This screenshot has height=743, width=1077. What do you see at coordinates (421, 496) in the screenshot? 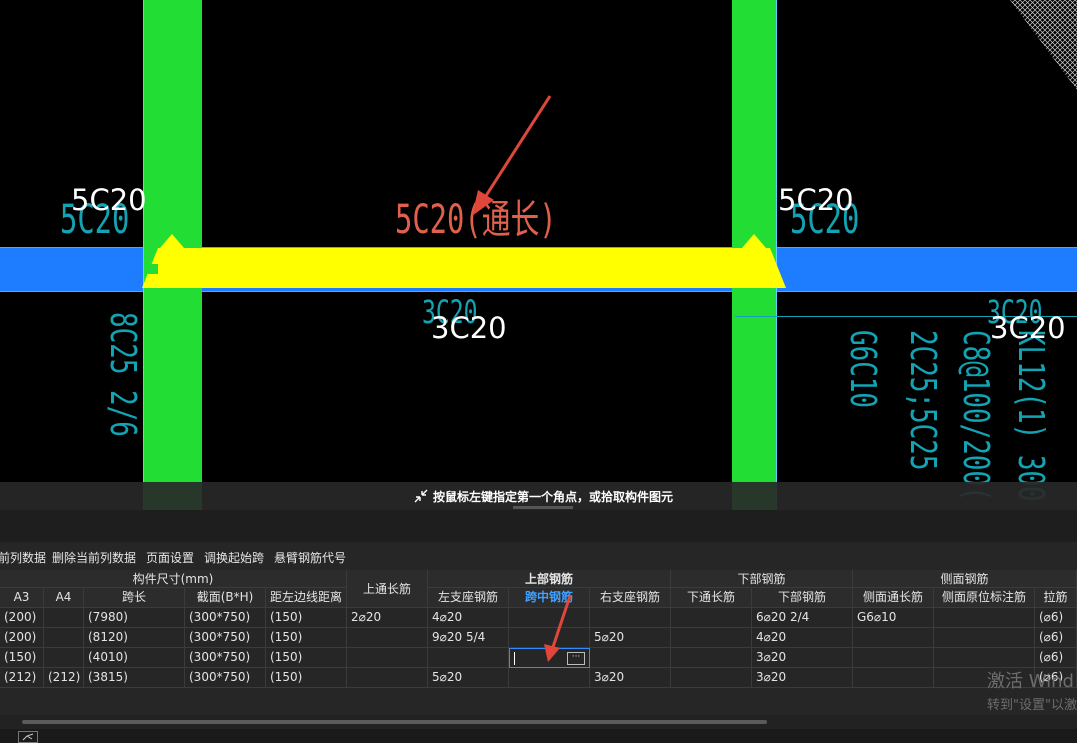
I see `pick-cursor-icon` at bounding box center [421, 496].